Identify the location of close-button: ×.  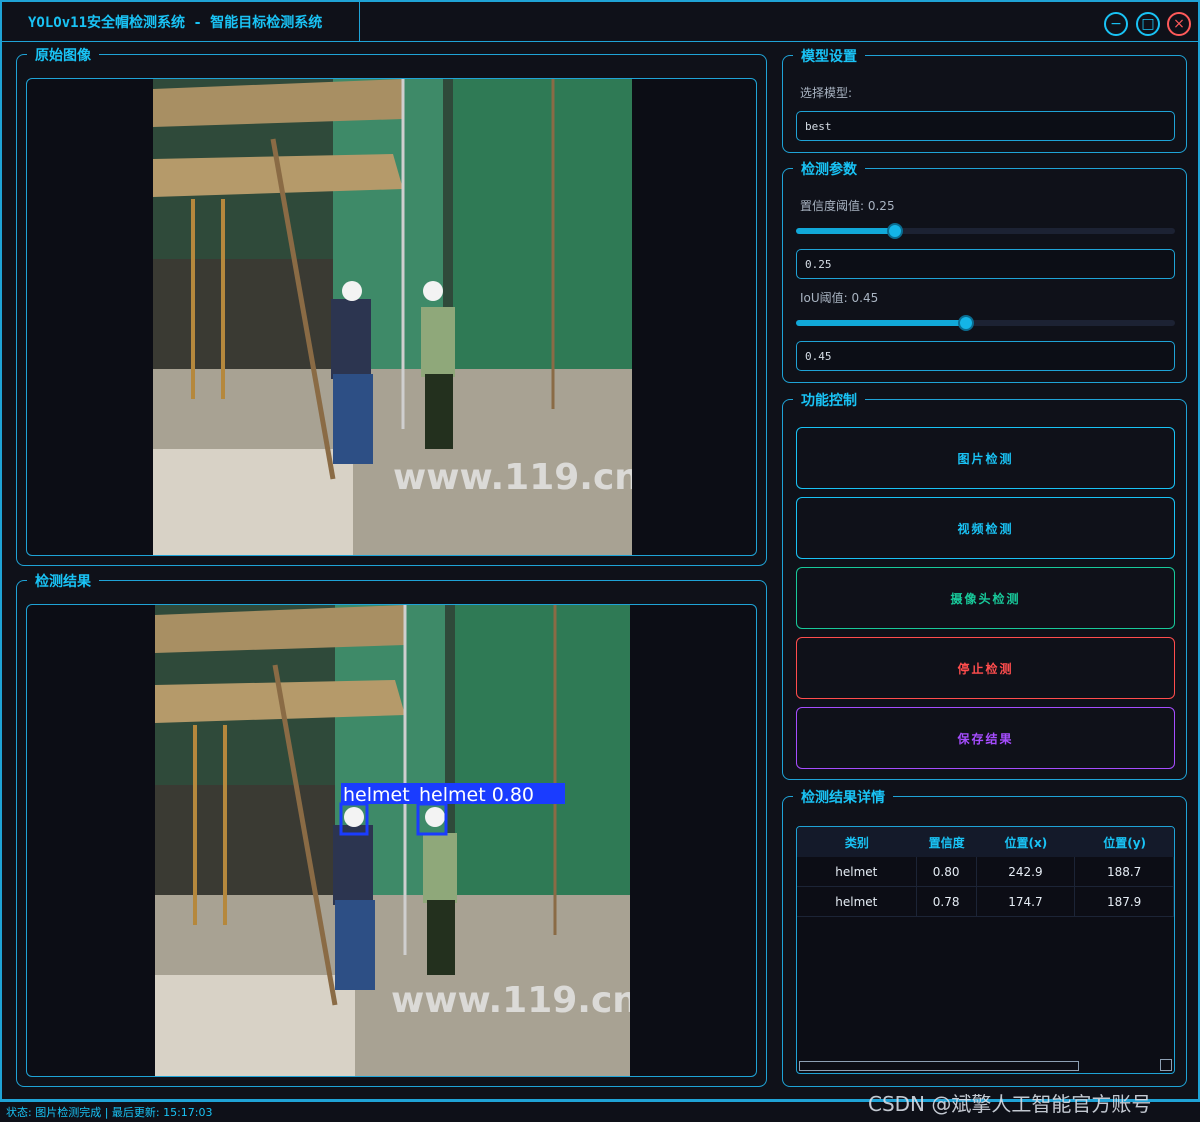
(1179, 24).